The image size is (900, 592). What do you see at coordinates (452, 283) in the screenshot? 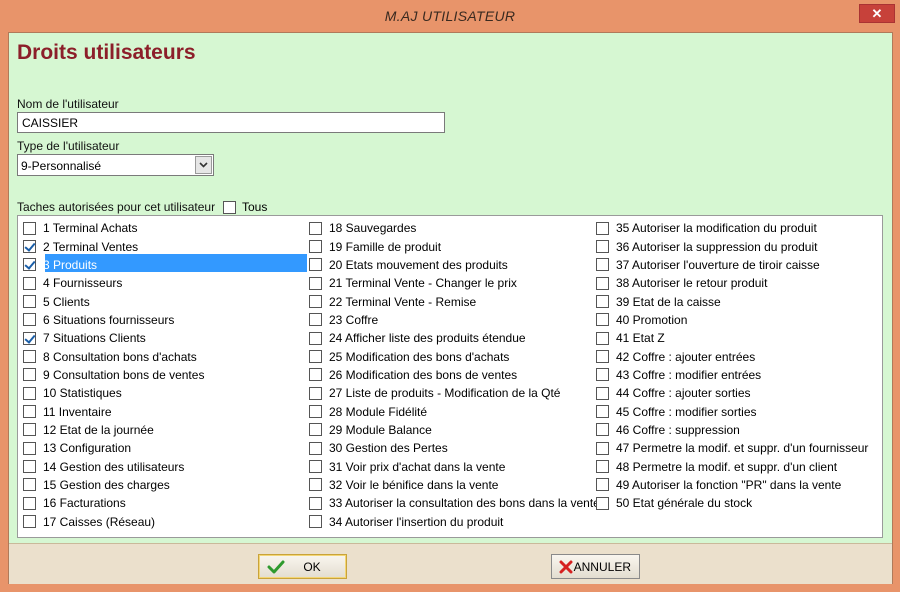
I see `task-item: 21 Terminal Vente - Changer le prix` at bounding box center [452, 283].